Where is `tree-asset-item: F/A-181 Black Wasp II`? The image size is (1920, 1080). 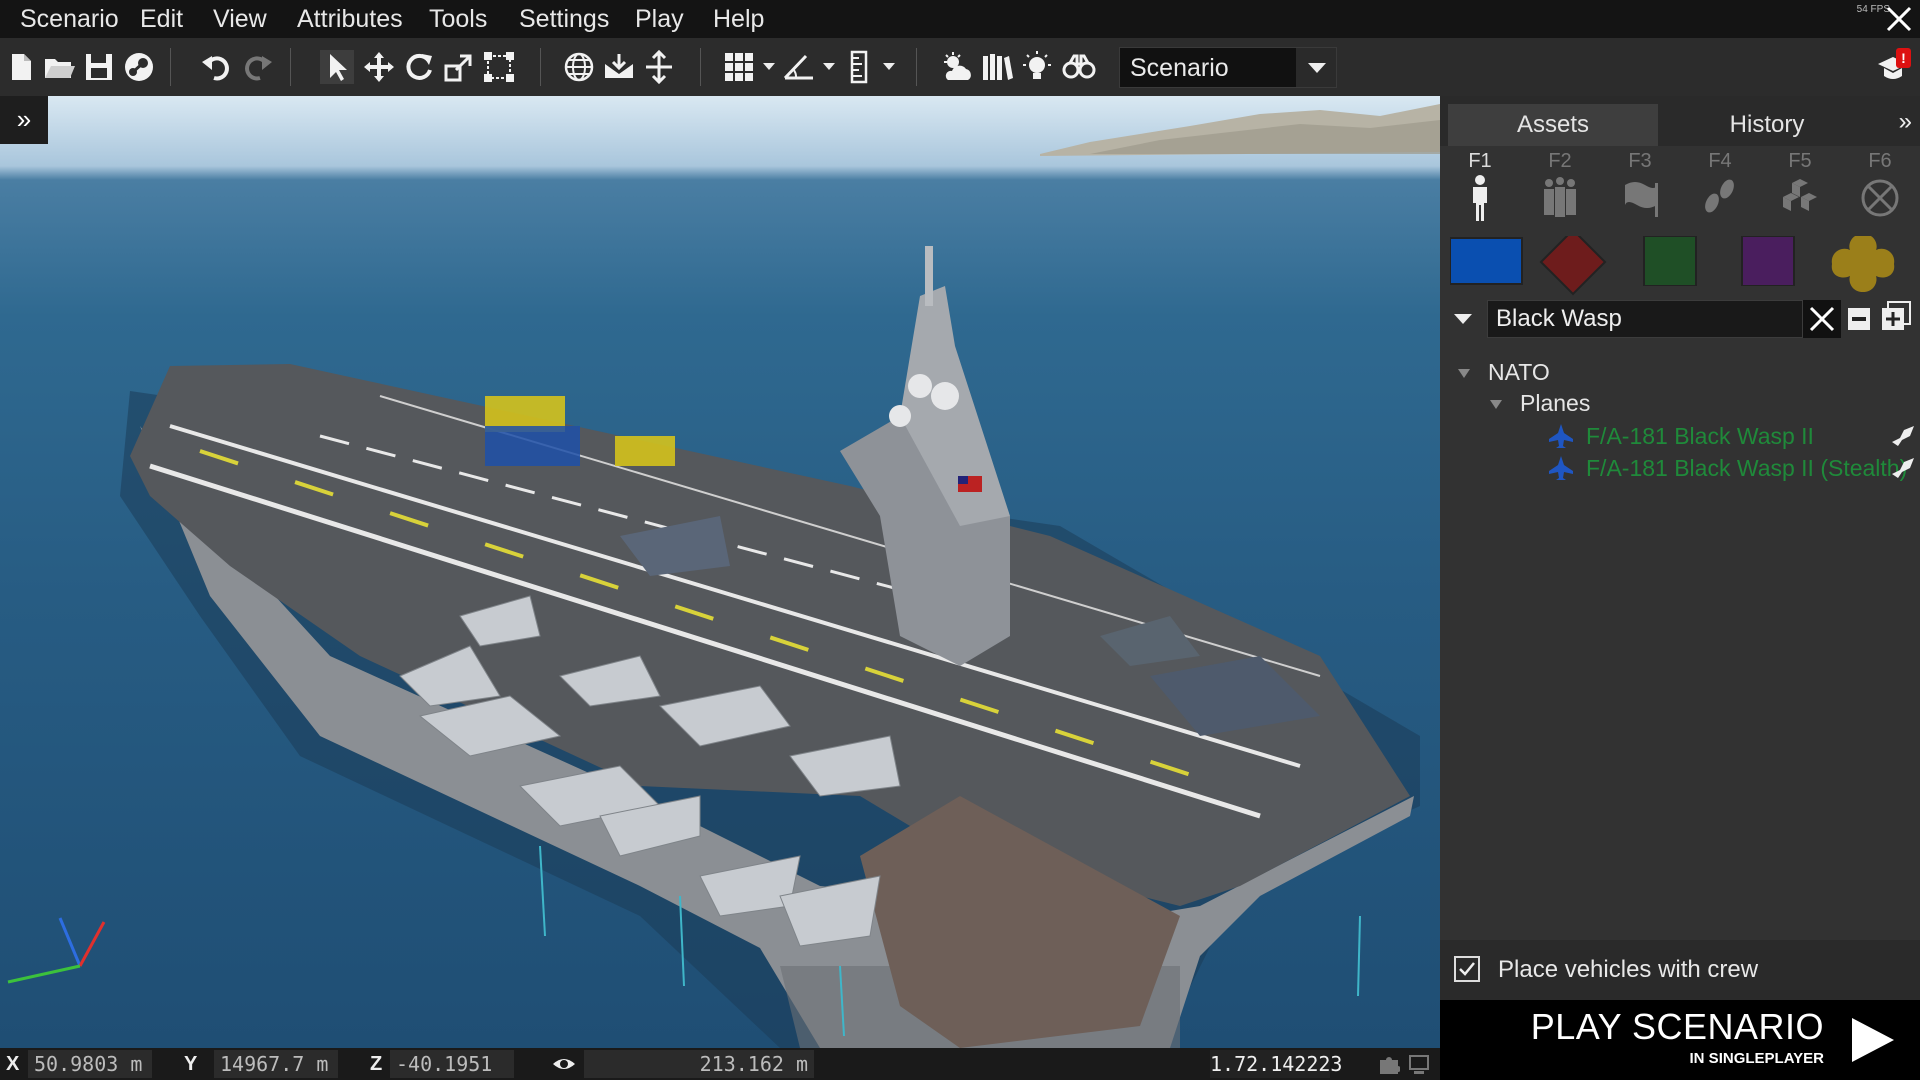 tree-asset-item: F/A-181 Black Wasp II is located at coordinates (1680, 436).